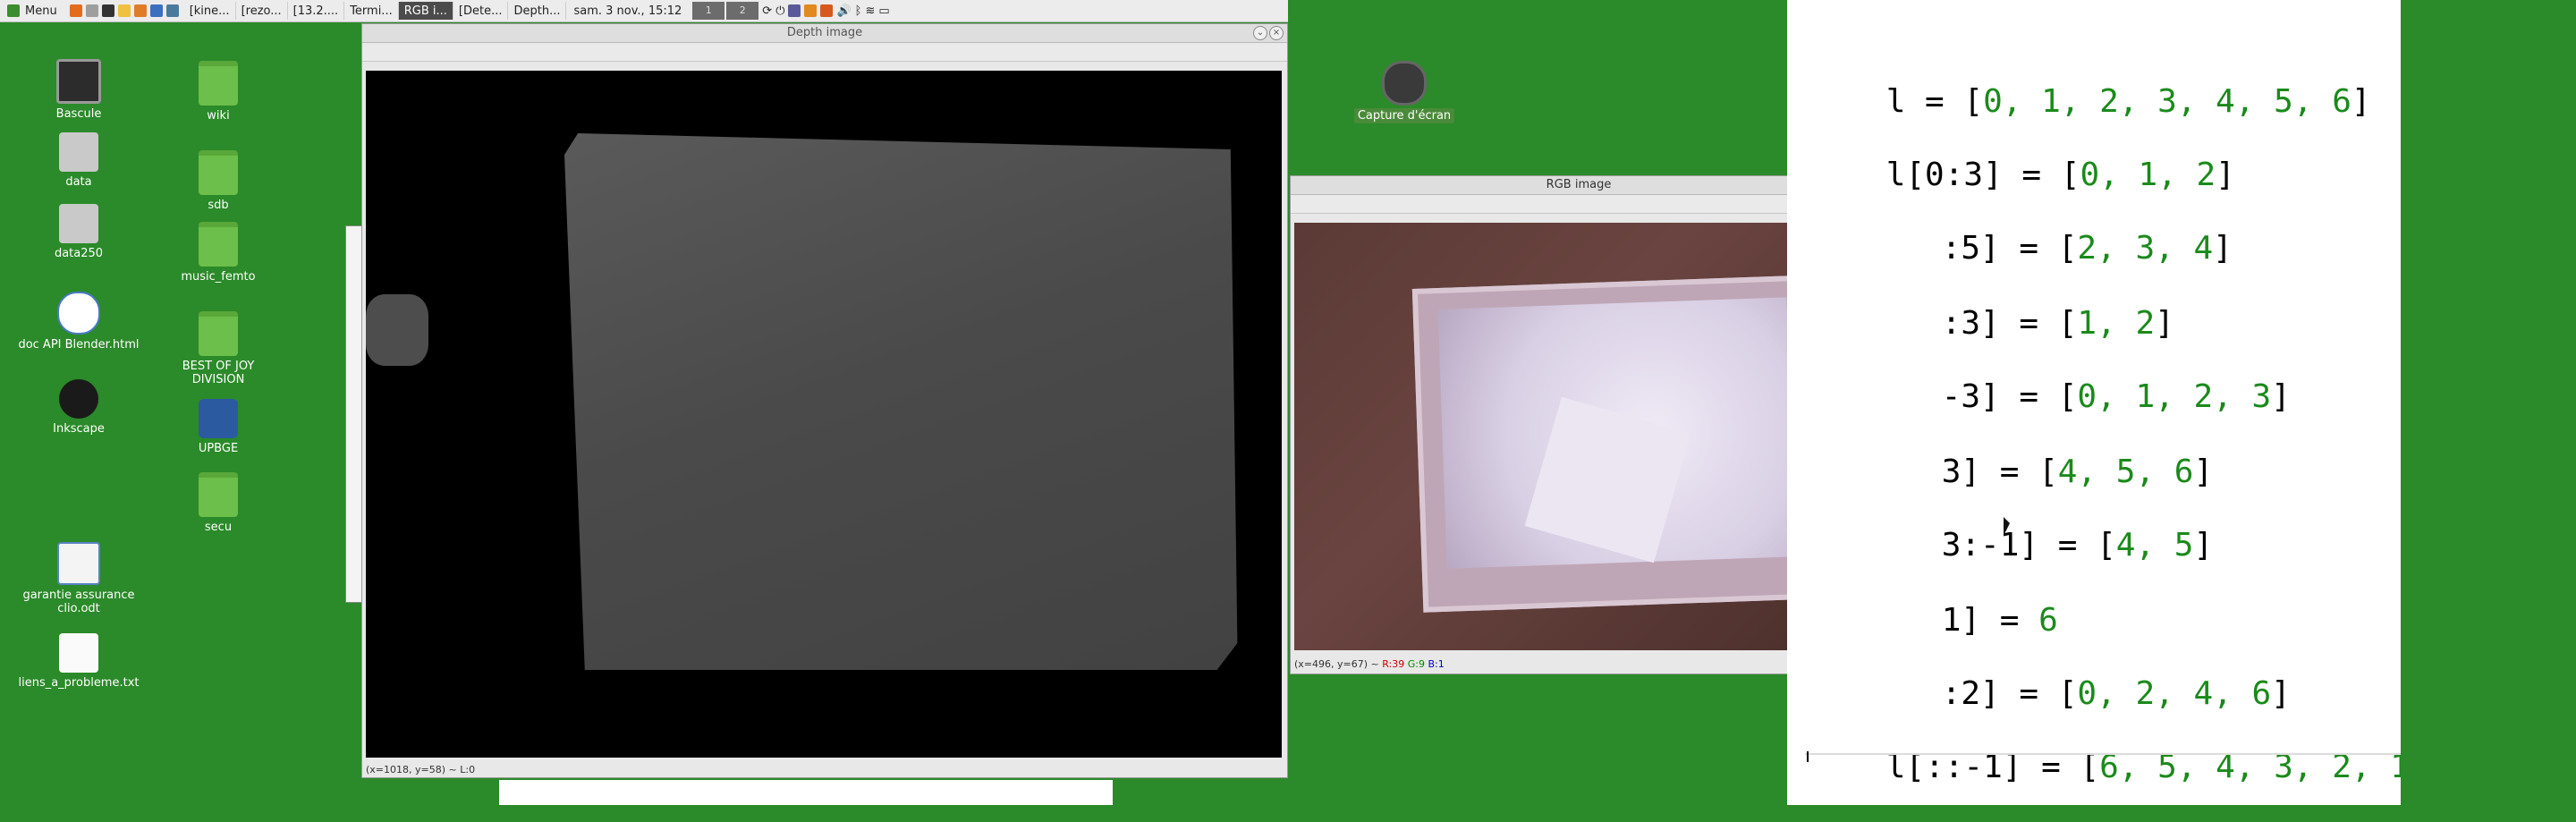 This screenshot has width=2576, height=822. Describe the element at coordinates (218, 181) in the screenshot. I see `desktop-icon-sdb: sdb` at that location.